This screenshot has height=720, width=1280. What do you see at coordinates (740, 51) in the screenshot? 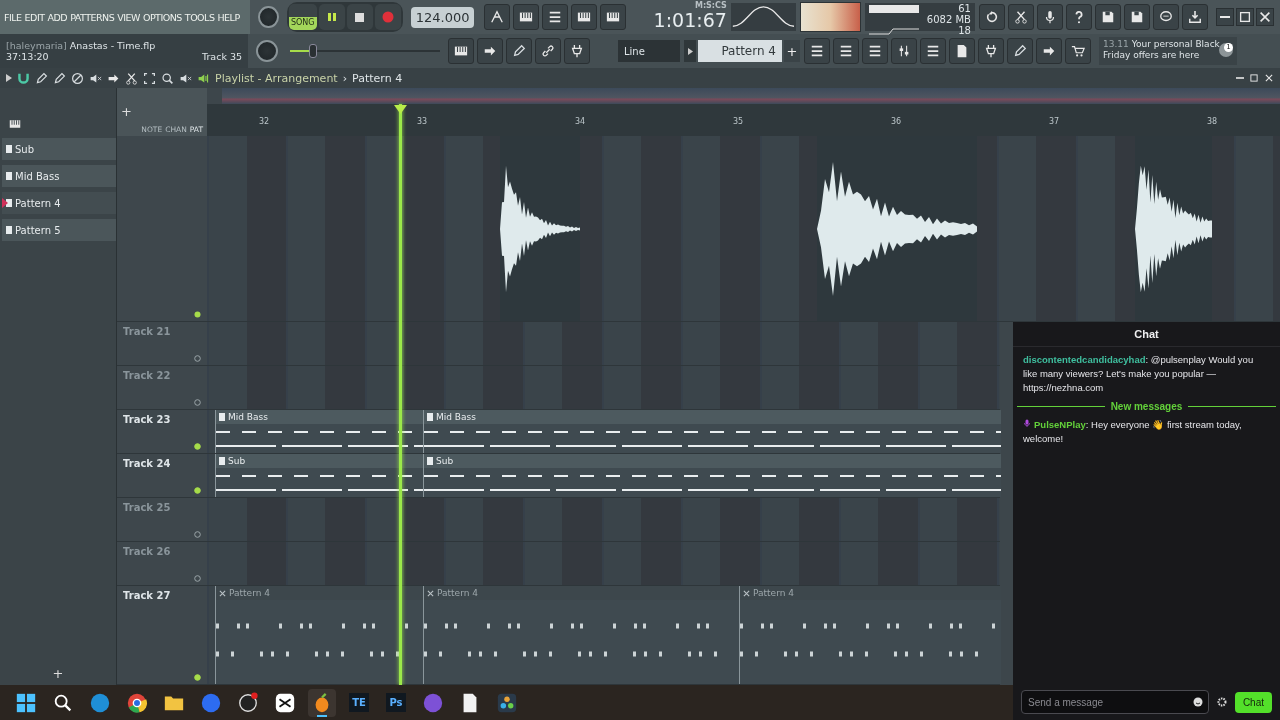
I see `pattern-selector: Pattern 4` at bounding box center [740, 51].